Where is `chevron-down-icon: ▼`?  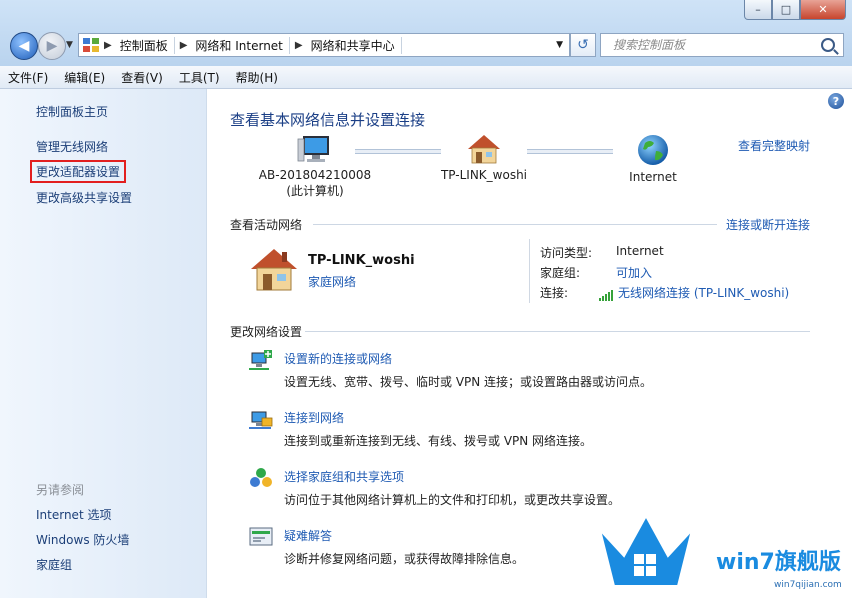 chevron-down-icon: ▼ is located at coordinates (559, 45).